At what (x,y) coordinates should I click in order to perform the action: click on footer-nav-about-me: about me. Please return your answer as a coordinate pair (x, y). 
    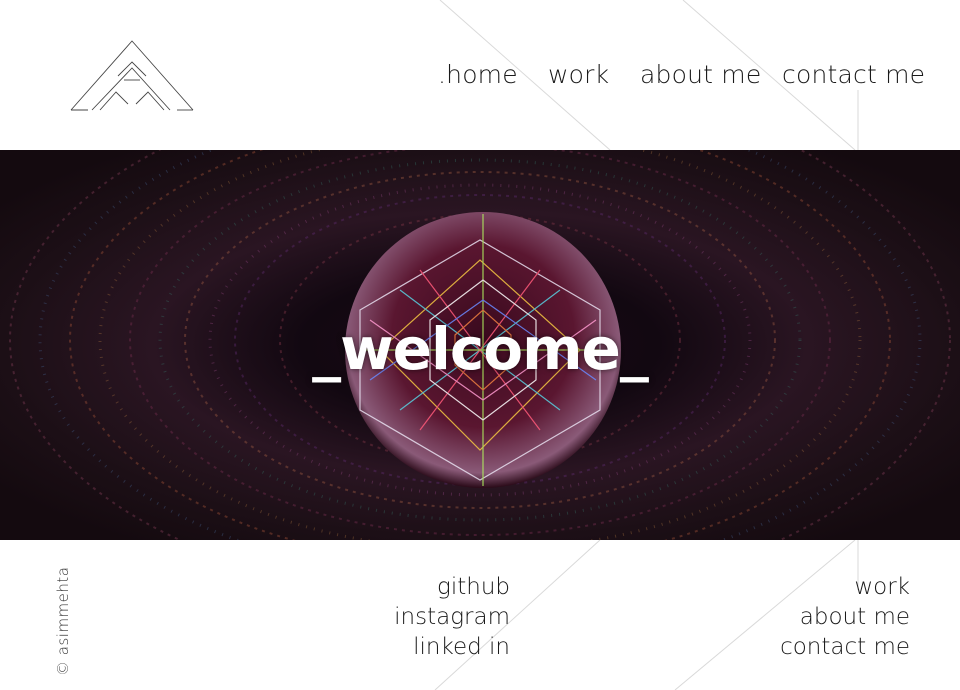
    Looking at the image, I should click on (805, 617).